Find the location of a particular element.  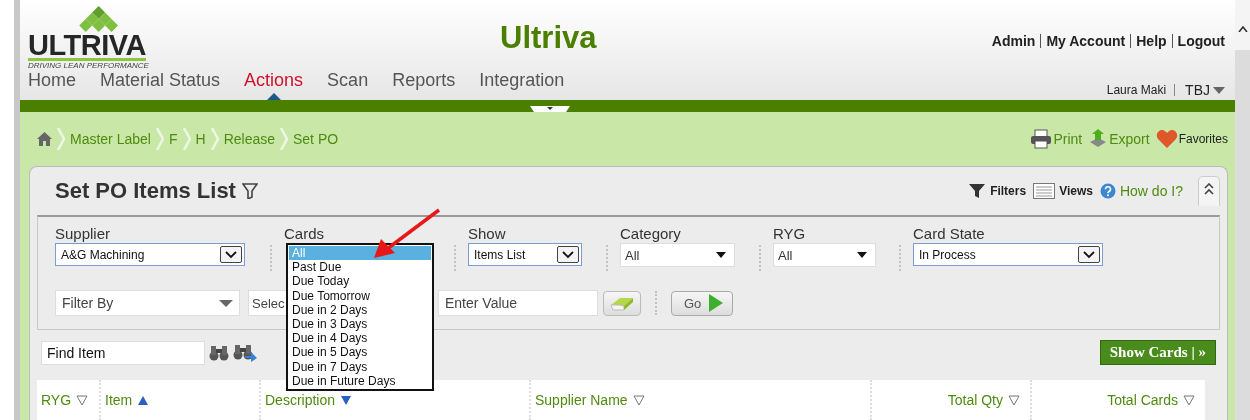

logo-text: ULTRIVA is located at coordinates (87, 46).